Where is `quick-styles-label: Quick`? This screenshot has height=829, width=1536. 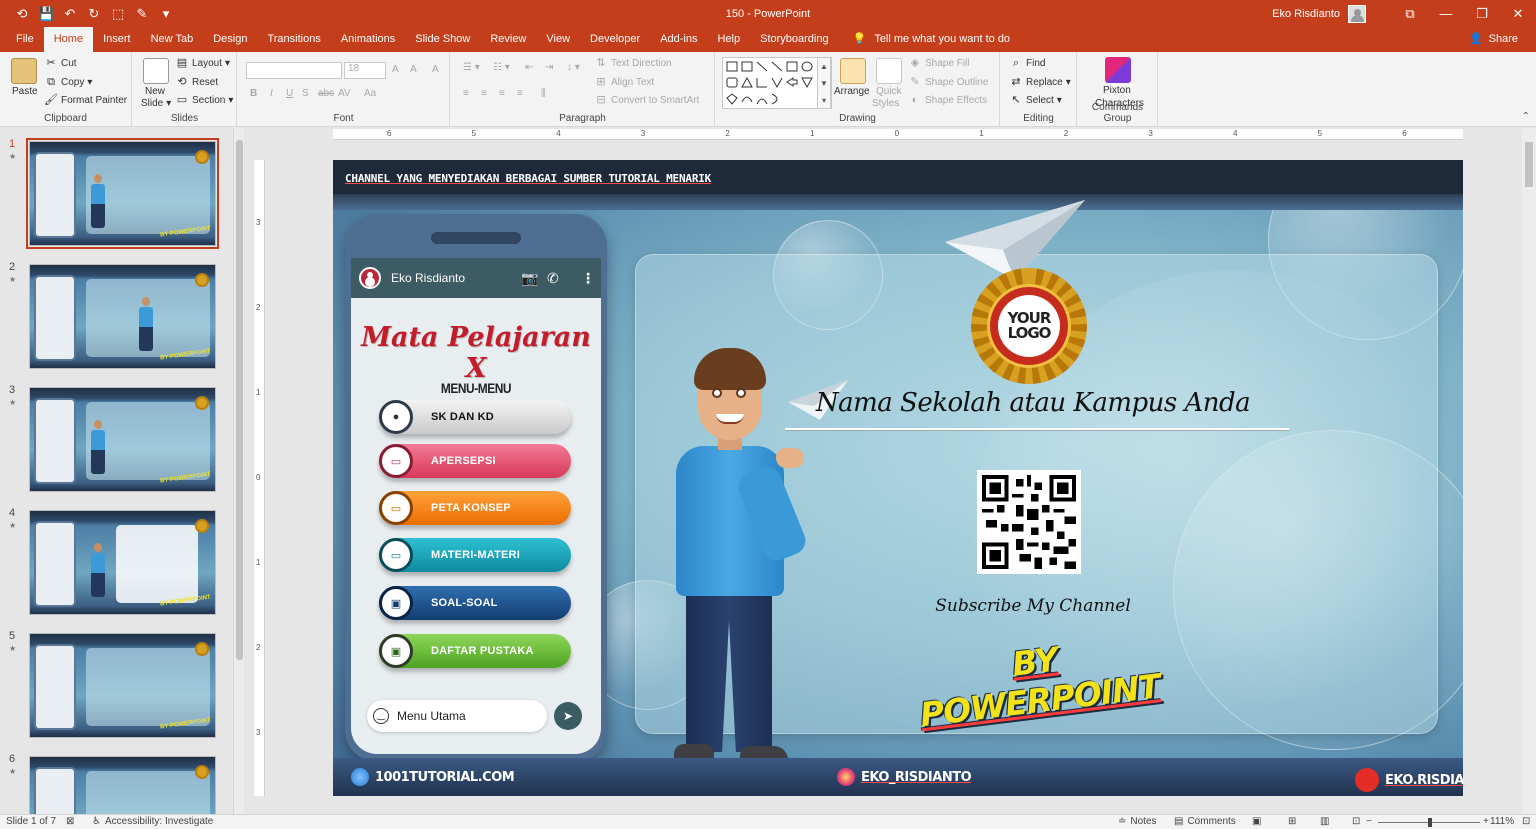 quick-styles-label: Quick is located at coordinates (889, 91).